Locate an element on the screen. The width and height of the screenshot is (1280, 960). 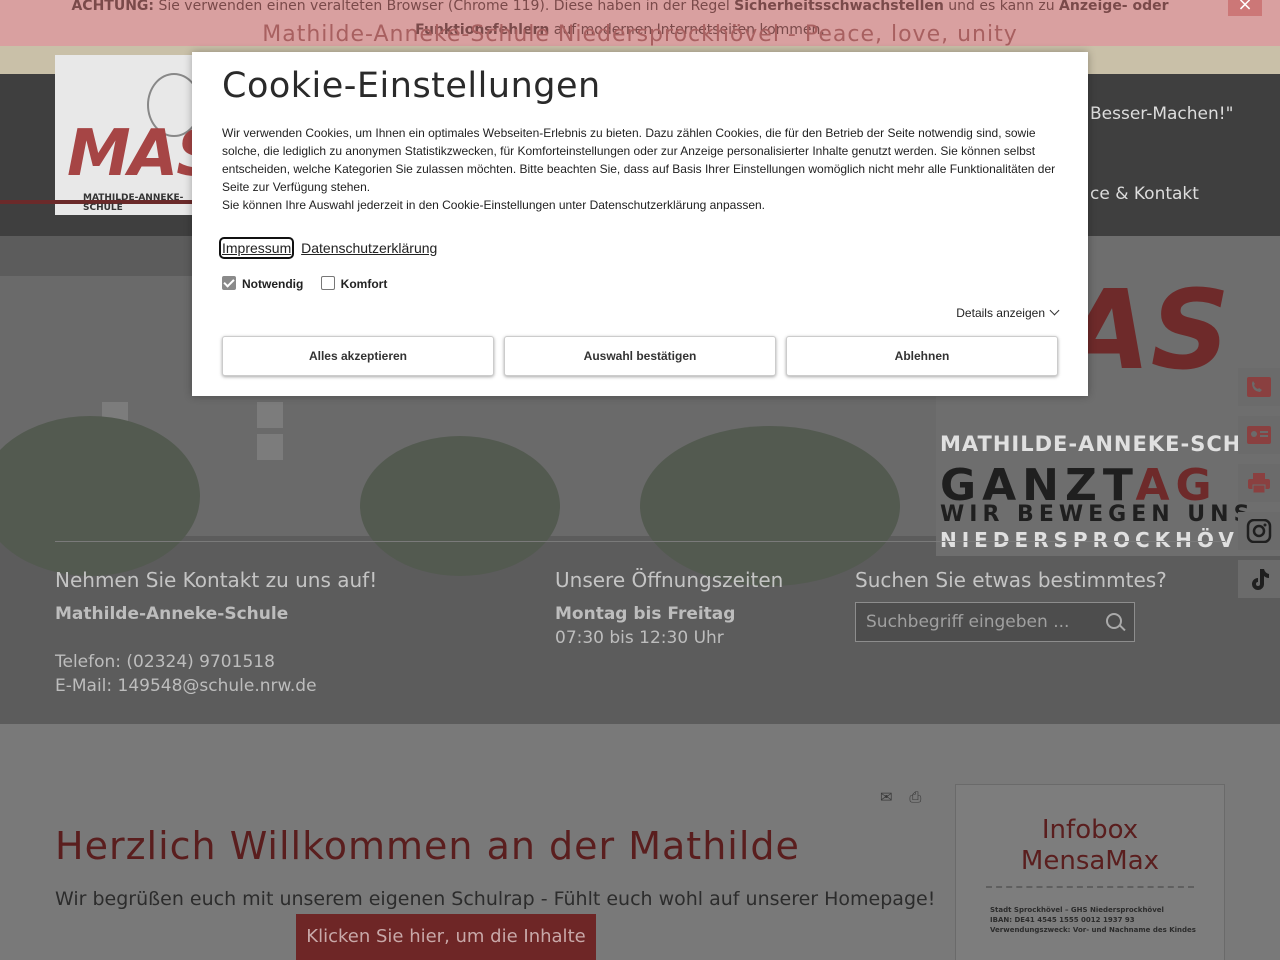
comfort-checkbox is located at coordinates (327, 283).